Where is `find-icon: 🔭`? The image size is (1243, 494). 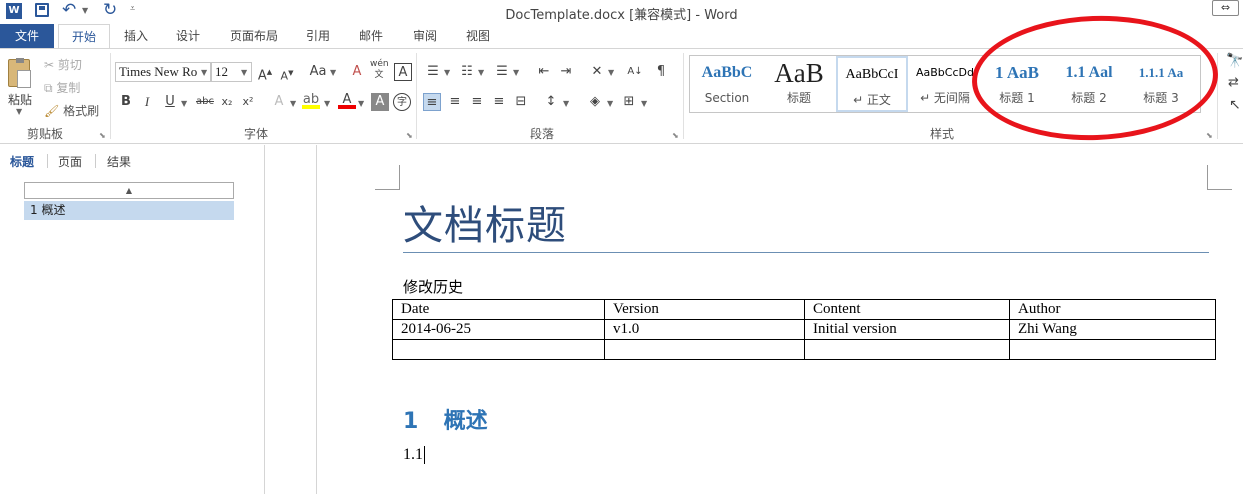
find-icon: 🔭 is located at coordinates (1234, 61).